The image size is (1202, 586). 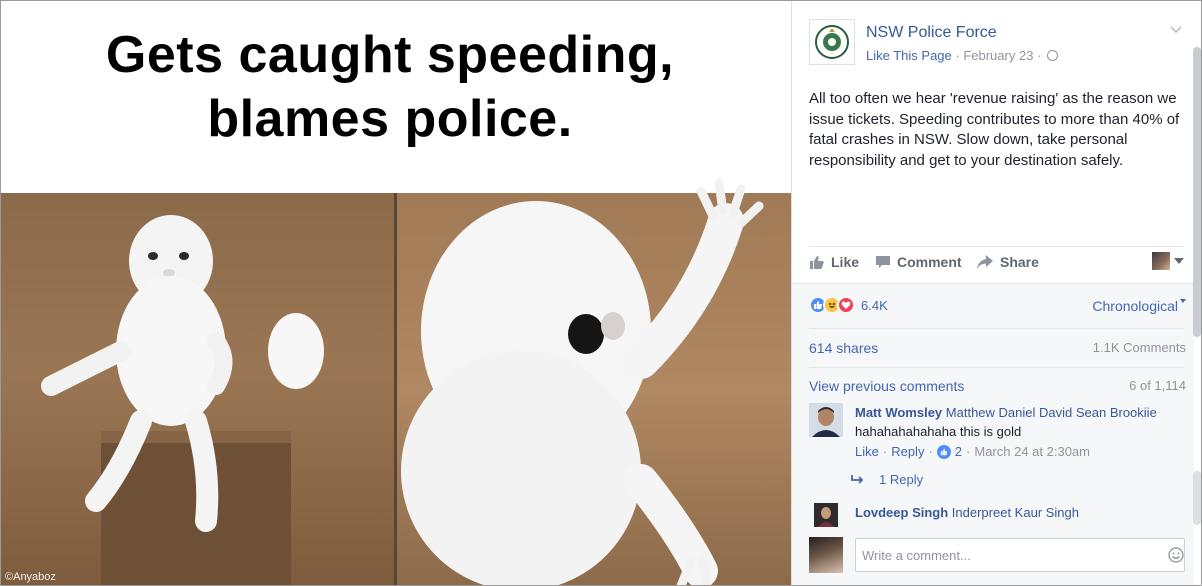 I want to click on post-date: February 23, so click(x=998, y=55).